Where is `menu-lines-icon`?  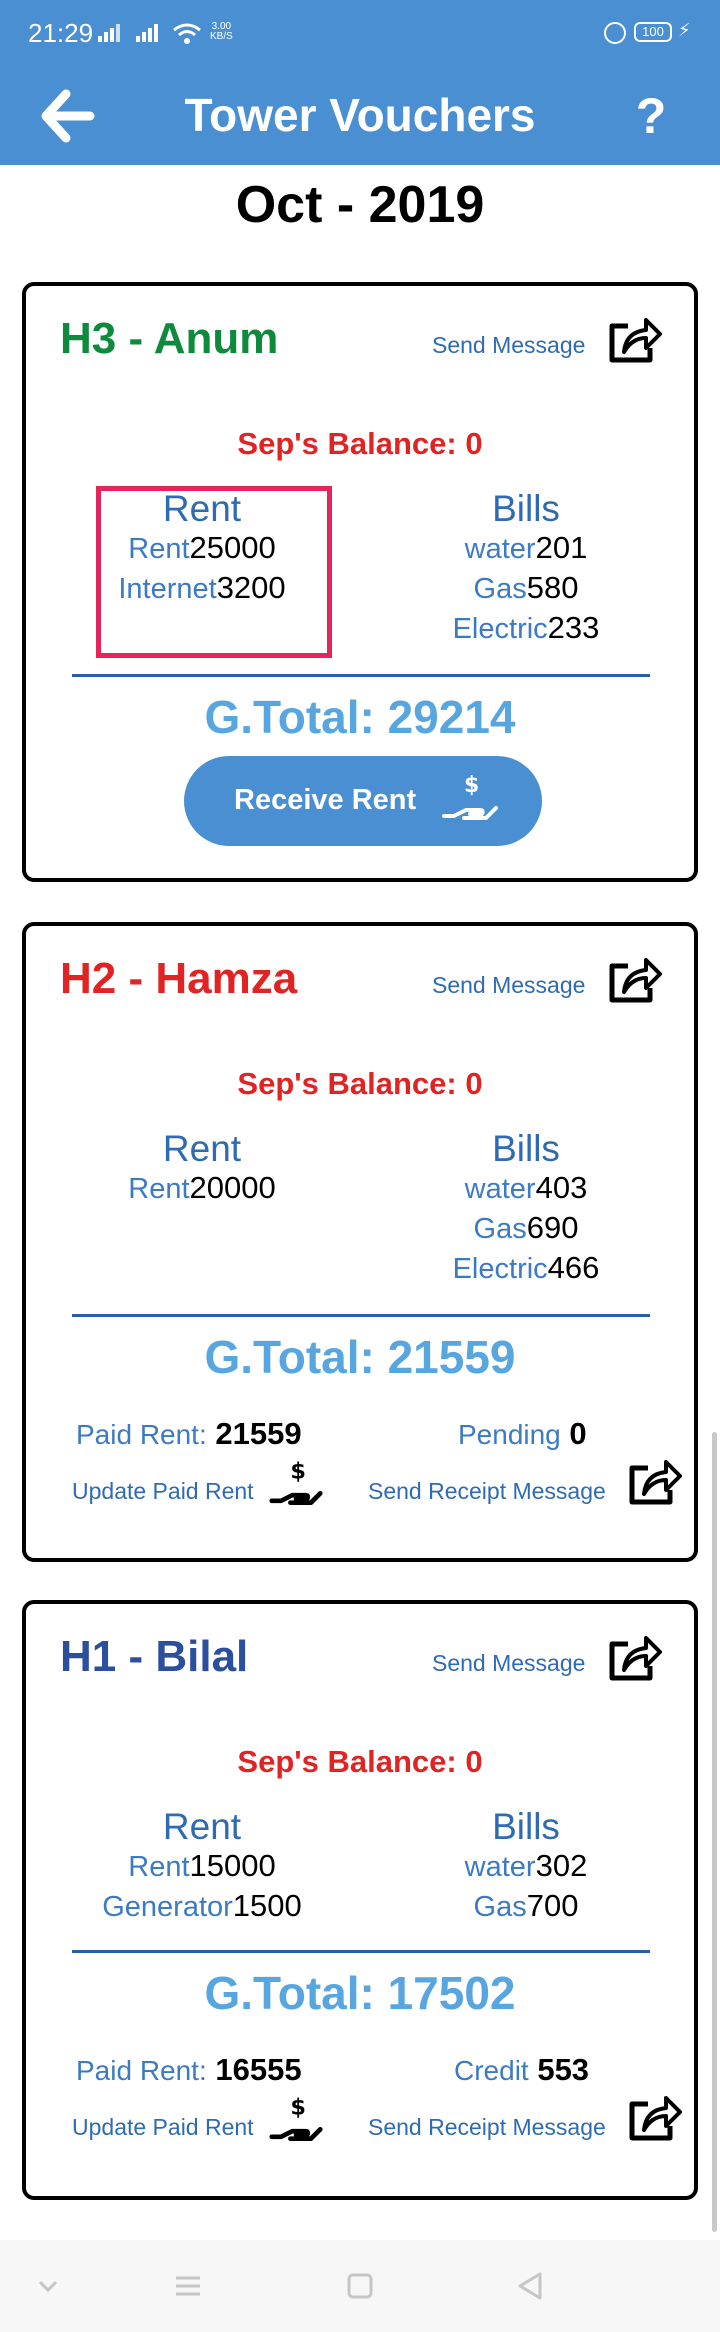 menu-lines-icon is located at coordinates (188, 2286).